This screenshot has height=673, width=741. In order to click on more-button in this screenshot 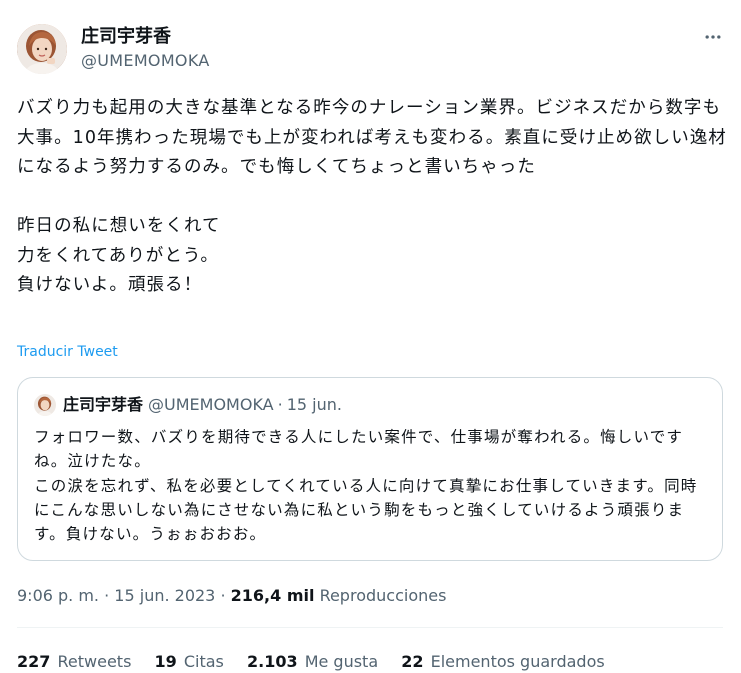, I will do `click(713, 37)`.